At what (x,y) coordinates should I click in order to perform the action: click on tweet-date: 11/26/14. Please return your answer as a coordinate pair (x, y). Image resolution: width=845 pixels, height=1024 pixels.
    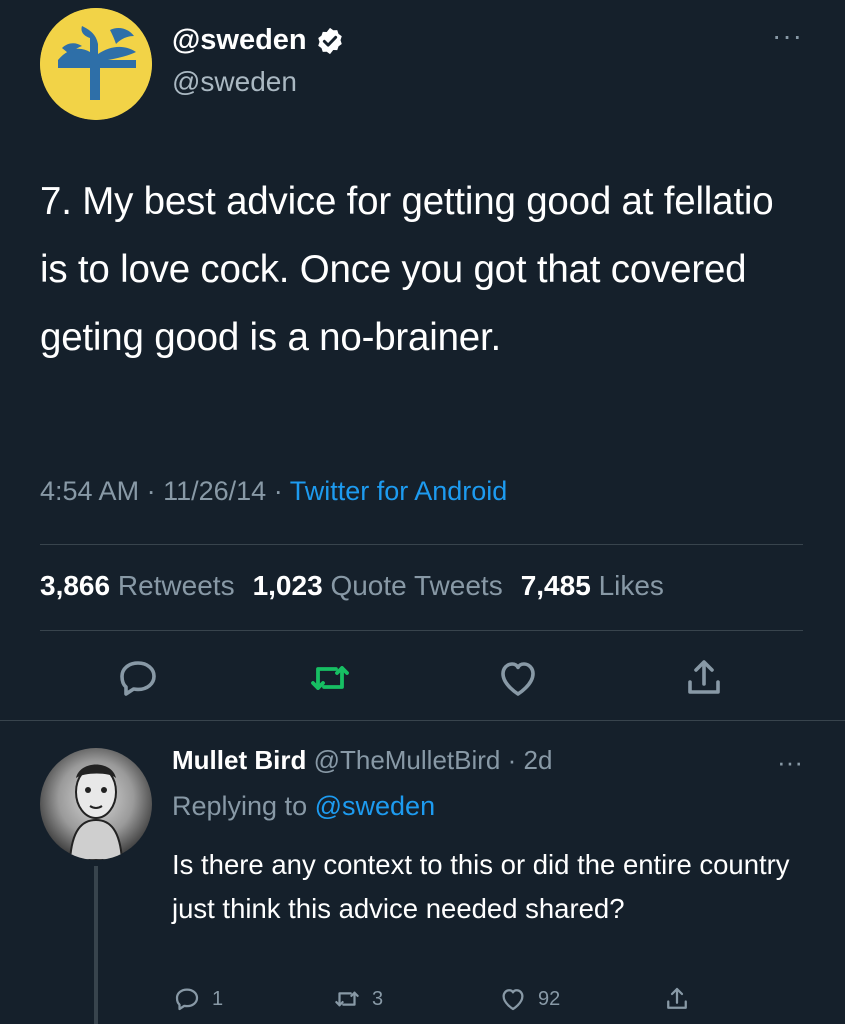
    Looking at the image, I should click on (214, 491).